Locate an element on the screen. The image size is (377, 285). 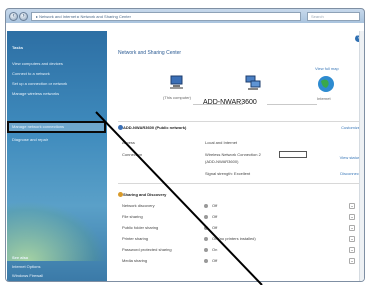
sharing-row-media: Media sharing Off ⌄ is located at coordinates (239, 262).